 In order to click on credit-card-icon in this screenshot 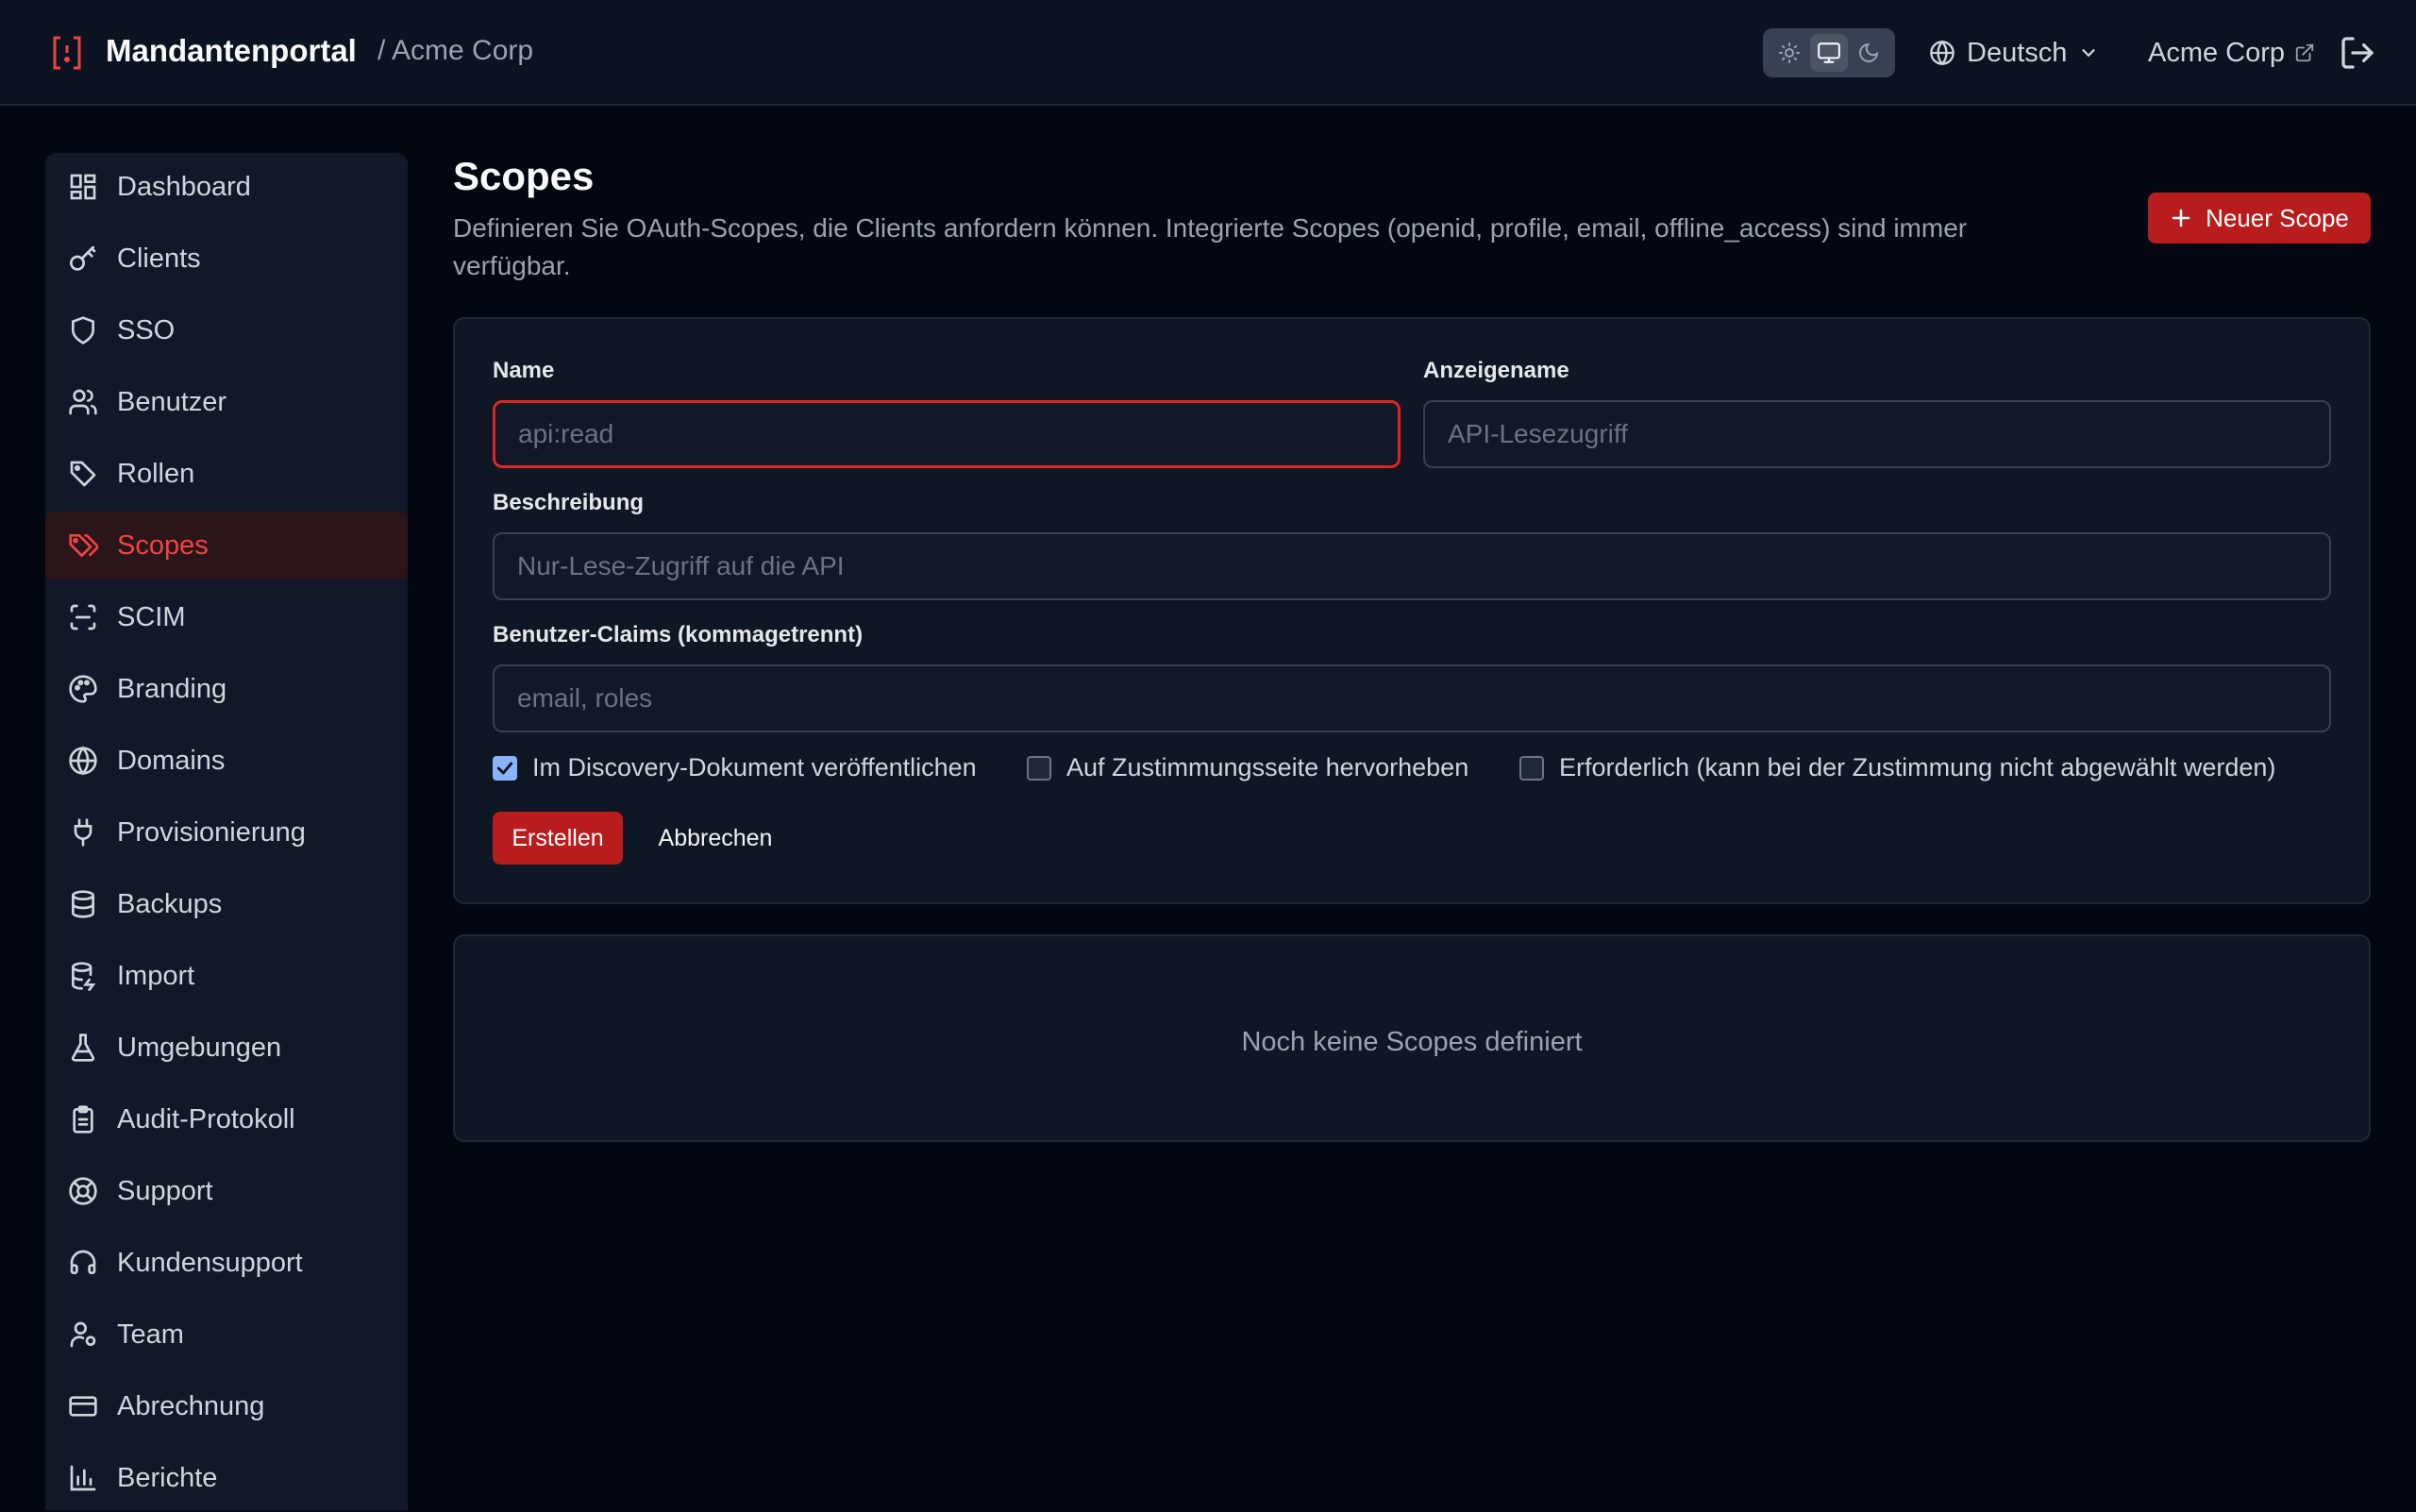, I will do `click(83, 1406)`.